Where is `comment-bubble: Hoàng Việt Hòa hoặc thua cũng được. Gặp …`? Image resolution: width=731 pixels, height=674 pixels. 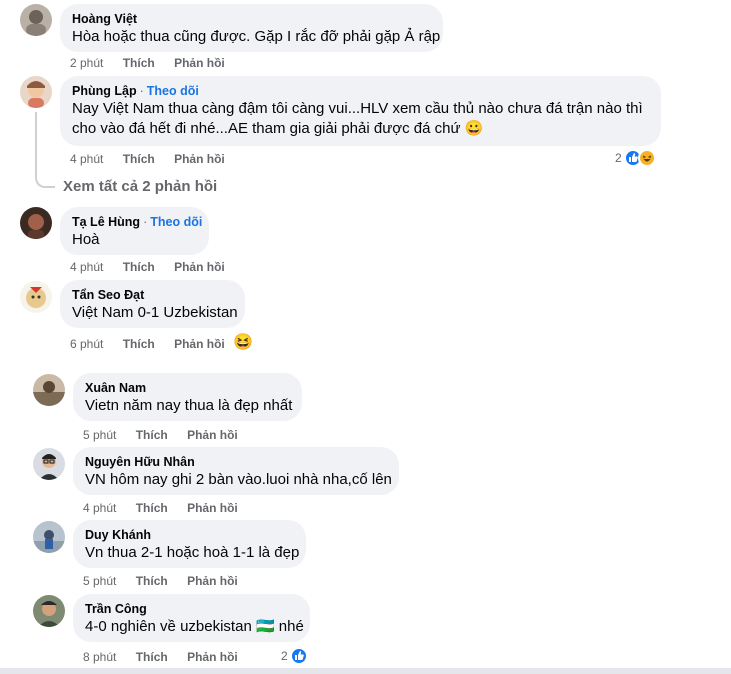 comment-bubble: Hoàng Việt Hòa hoặc thua cũng được. Gặp … is located at coordinates (251, 28).